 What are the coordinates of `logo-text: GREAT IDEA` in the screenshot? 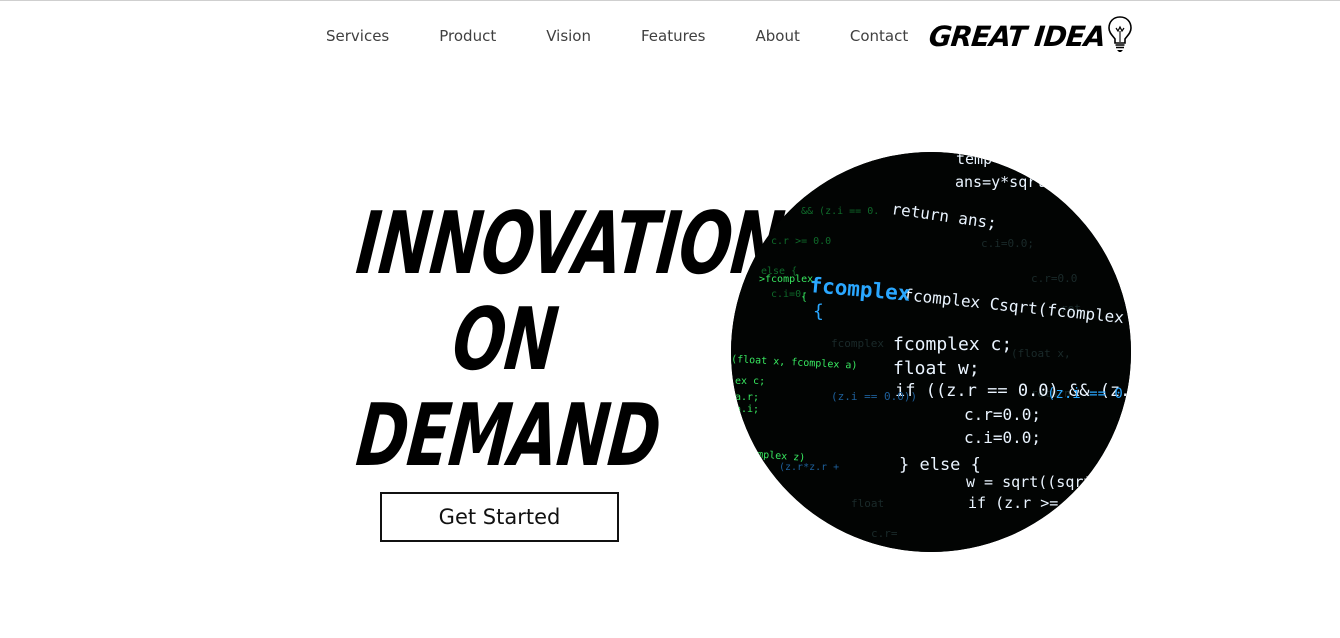 It's located at (1017, 36).